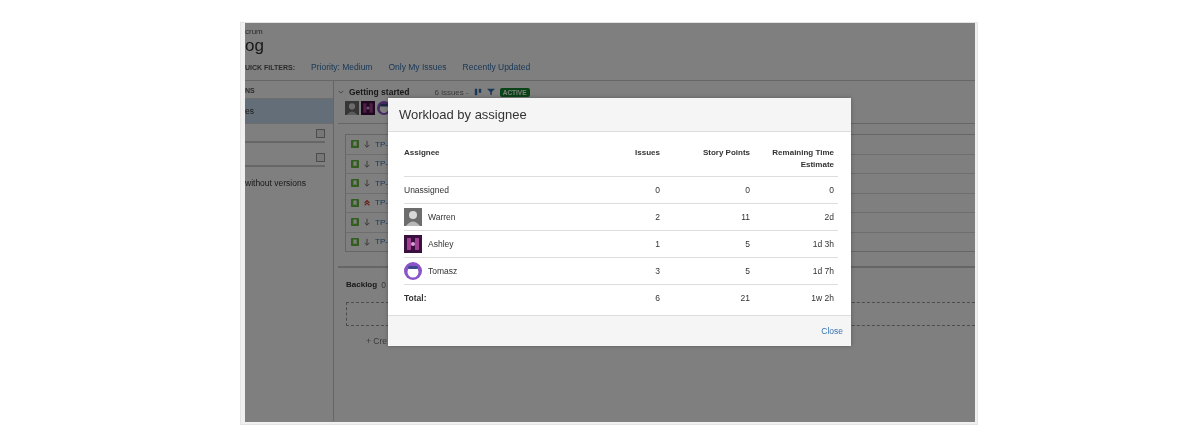 The image size is (1198, 447). Describe the element at coordinates (487, 158) in the screenshot. I see `column-header: Assignee` at that location.